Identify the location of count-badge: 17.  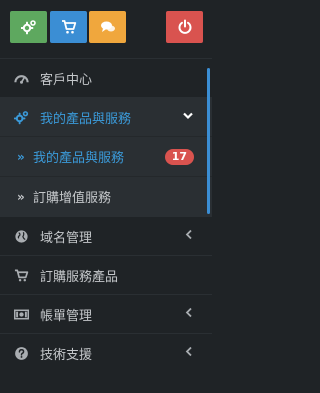
(179, 156).